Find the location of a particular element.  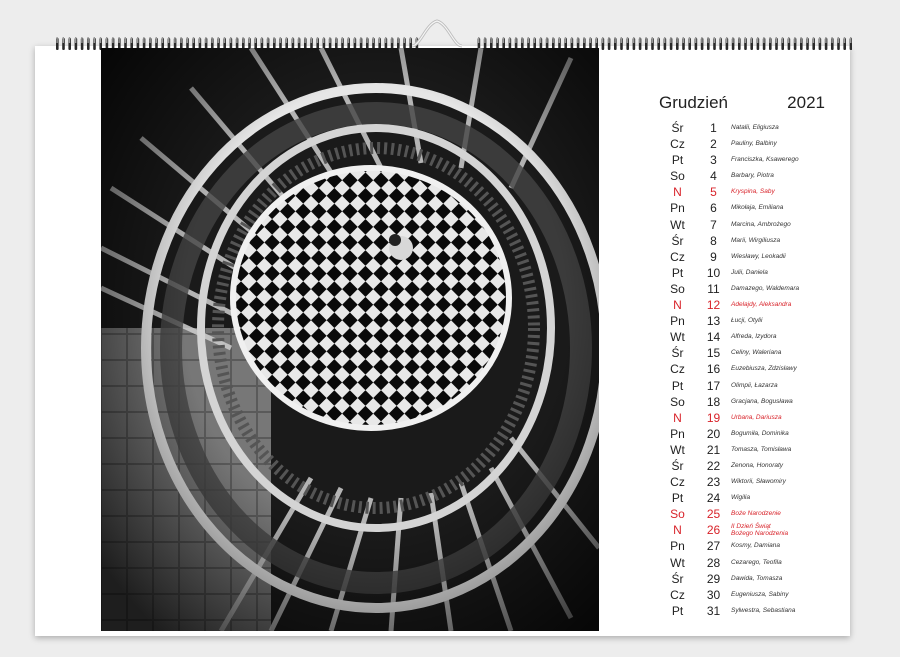

day-number: 2 is located at coordinates (713, 144).